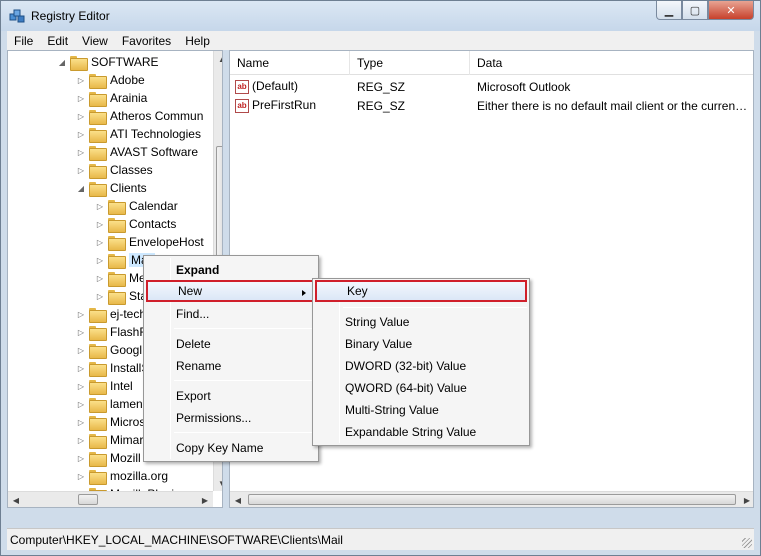 The width and height of the screenshot is (761, 556). I want to click on tree-item: ▷ Classes, so click(114, 170).